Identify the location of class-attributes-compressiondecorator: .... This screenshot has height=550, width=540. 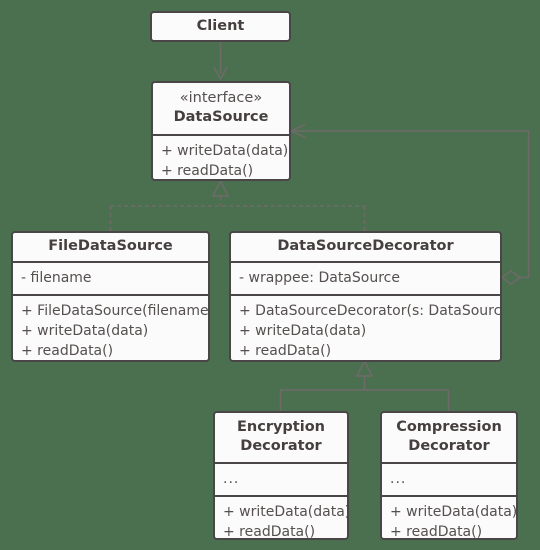
(449, 478).